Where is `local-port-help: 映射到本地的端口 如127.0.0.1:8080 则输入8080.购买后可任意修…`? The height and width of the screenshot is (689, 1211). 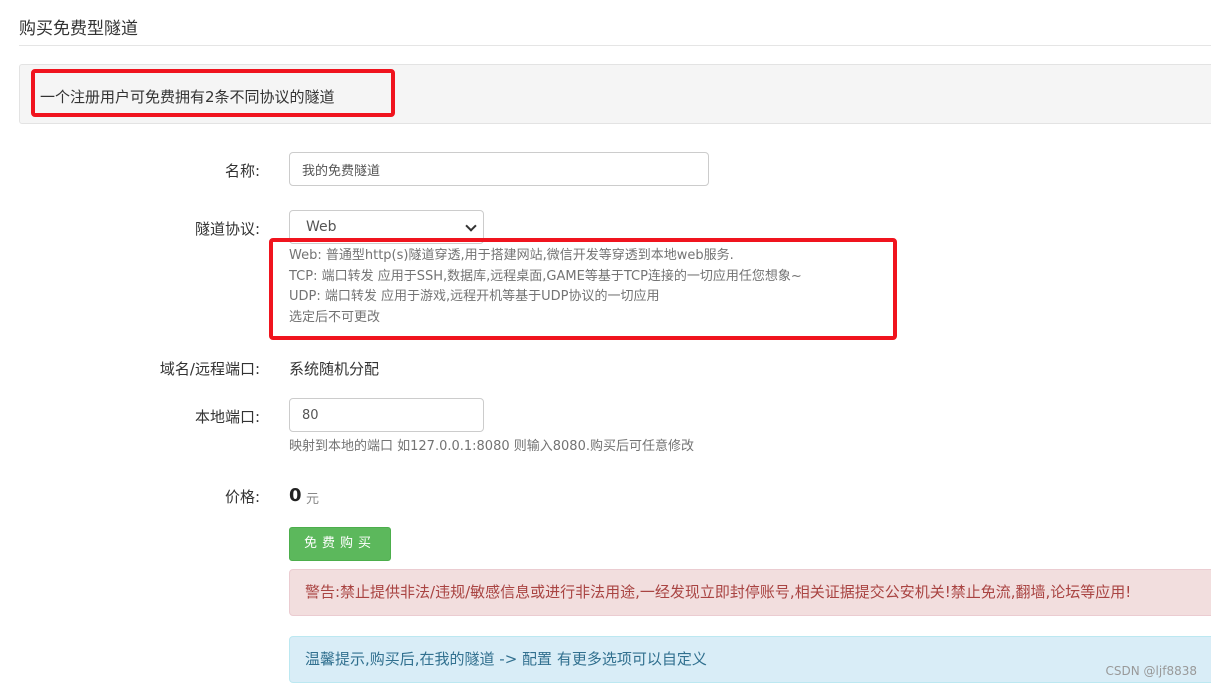 local-port-help: 映射到本地的端口 如127.0.0.1:8080 则输入8080.购买后可任意修… is located at coordinates (491, 446).